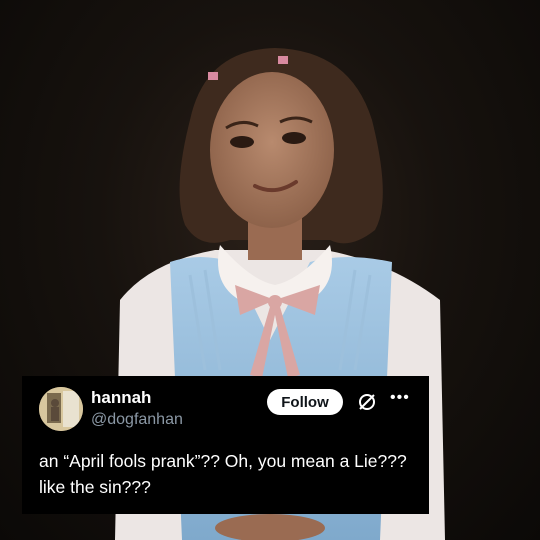 This screenshot has height=540, width=540. Describe the element at coordinates (294, 138) in the screenshot. I see `right-eye` at that location.